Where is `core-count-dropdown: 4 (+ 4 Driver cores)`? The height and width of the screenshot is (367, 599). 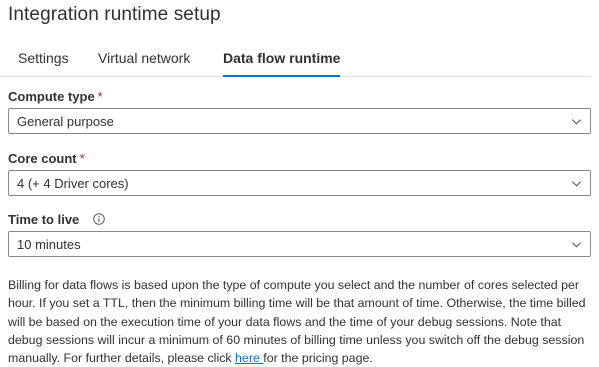
core-count-dropdown: 4 (+ 4 Driver cores) is located at coordinates (299, 183).